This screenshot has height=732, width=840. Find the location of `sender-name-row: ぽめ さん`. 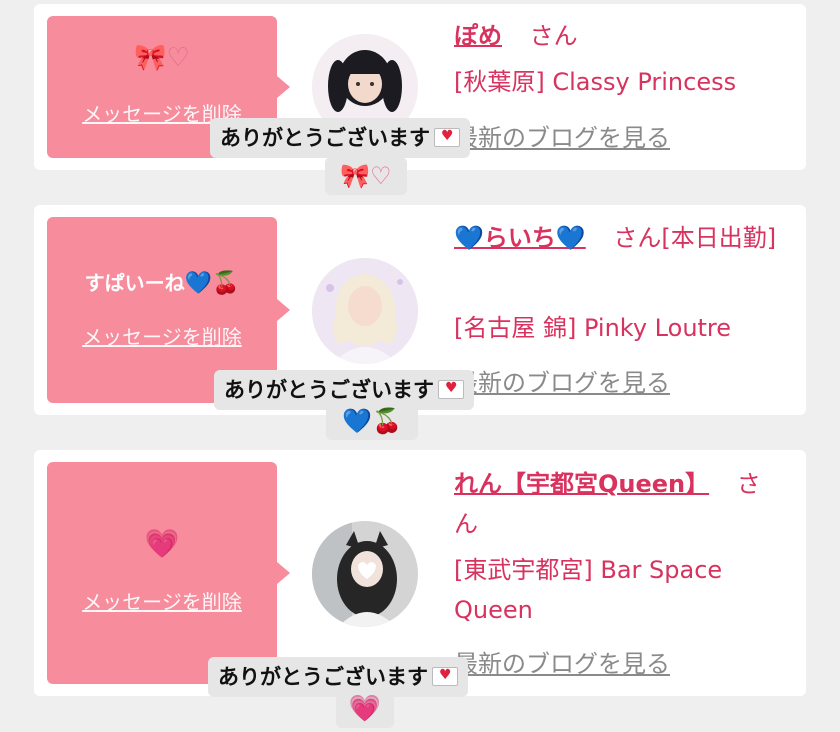

sender-name-row: ぽめ さん is located at coordinates (619, 36).